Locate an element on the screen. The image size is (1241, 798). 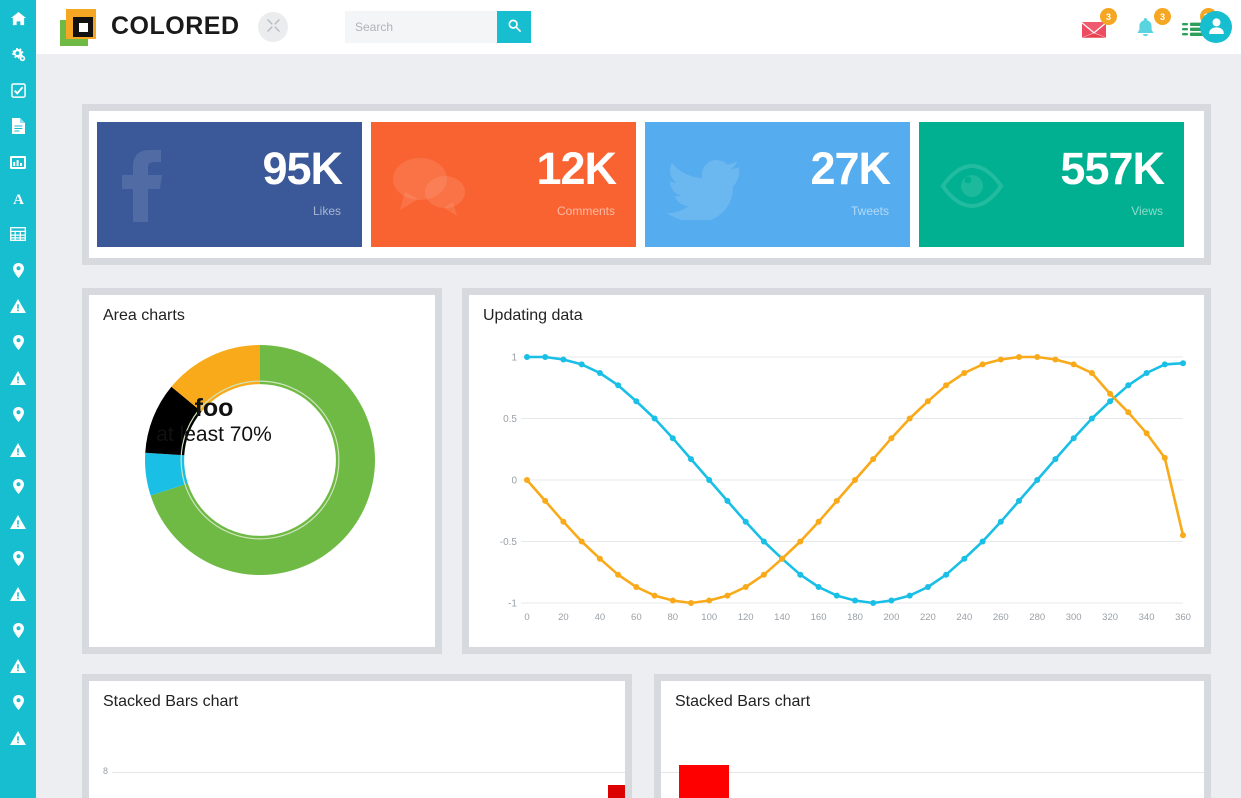
avatar is located at coordinates (1216, 27).